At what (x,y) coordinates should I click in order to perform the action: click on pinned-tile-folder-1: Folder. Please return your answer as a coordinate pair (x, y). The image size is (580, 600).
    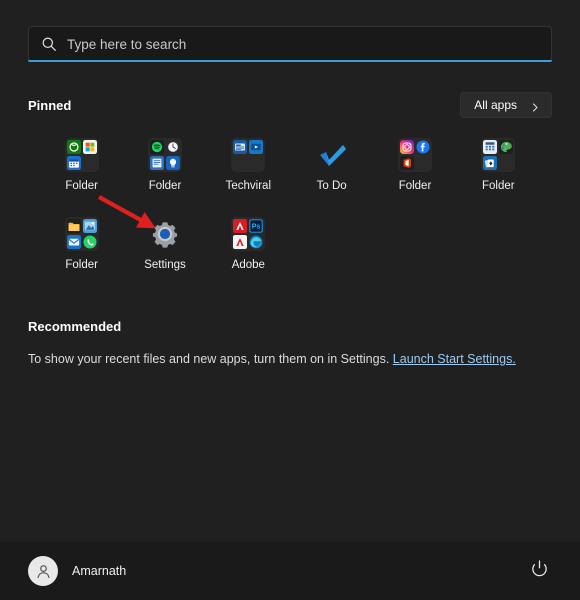
    Looking at the image, I should click on (81, 164).